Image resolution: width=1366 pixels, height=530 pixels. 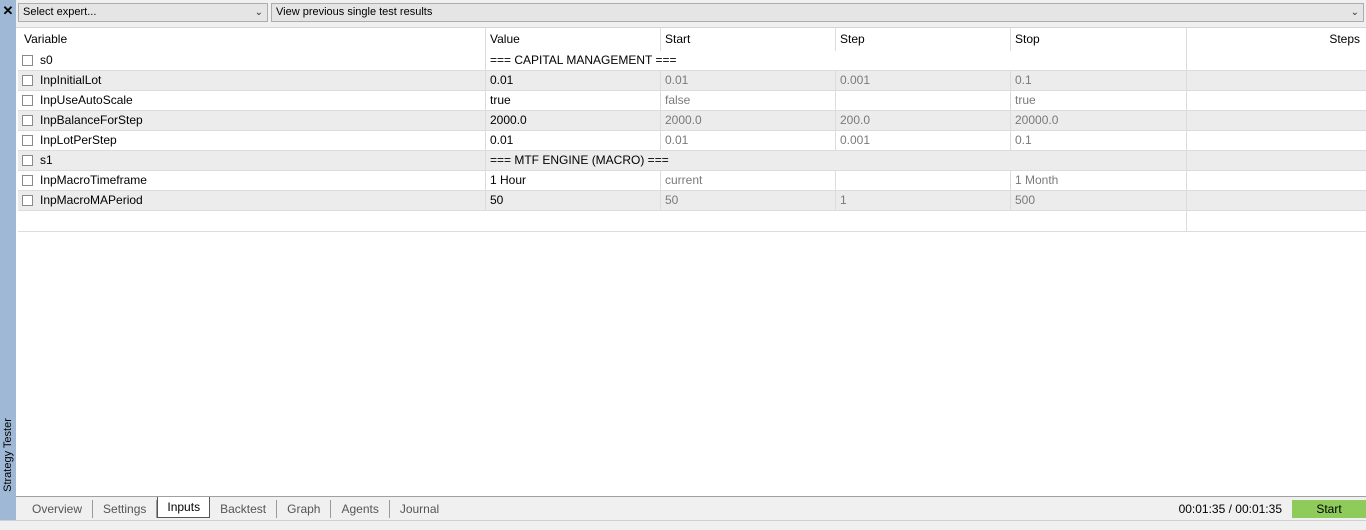 I want to click on table-row: InpMacroMAPeriod 50 50 1 500, so click(x=692, y=201).